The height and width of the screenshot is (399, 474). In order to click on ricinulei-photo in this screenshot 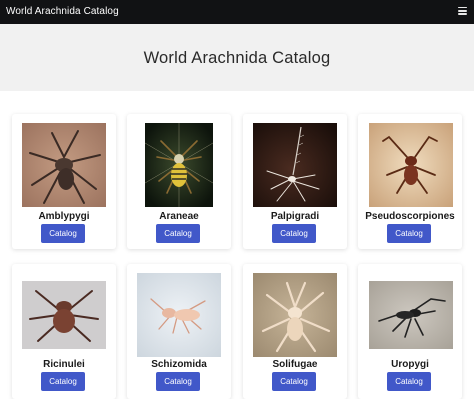, I will do `click(64, 315)`.